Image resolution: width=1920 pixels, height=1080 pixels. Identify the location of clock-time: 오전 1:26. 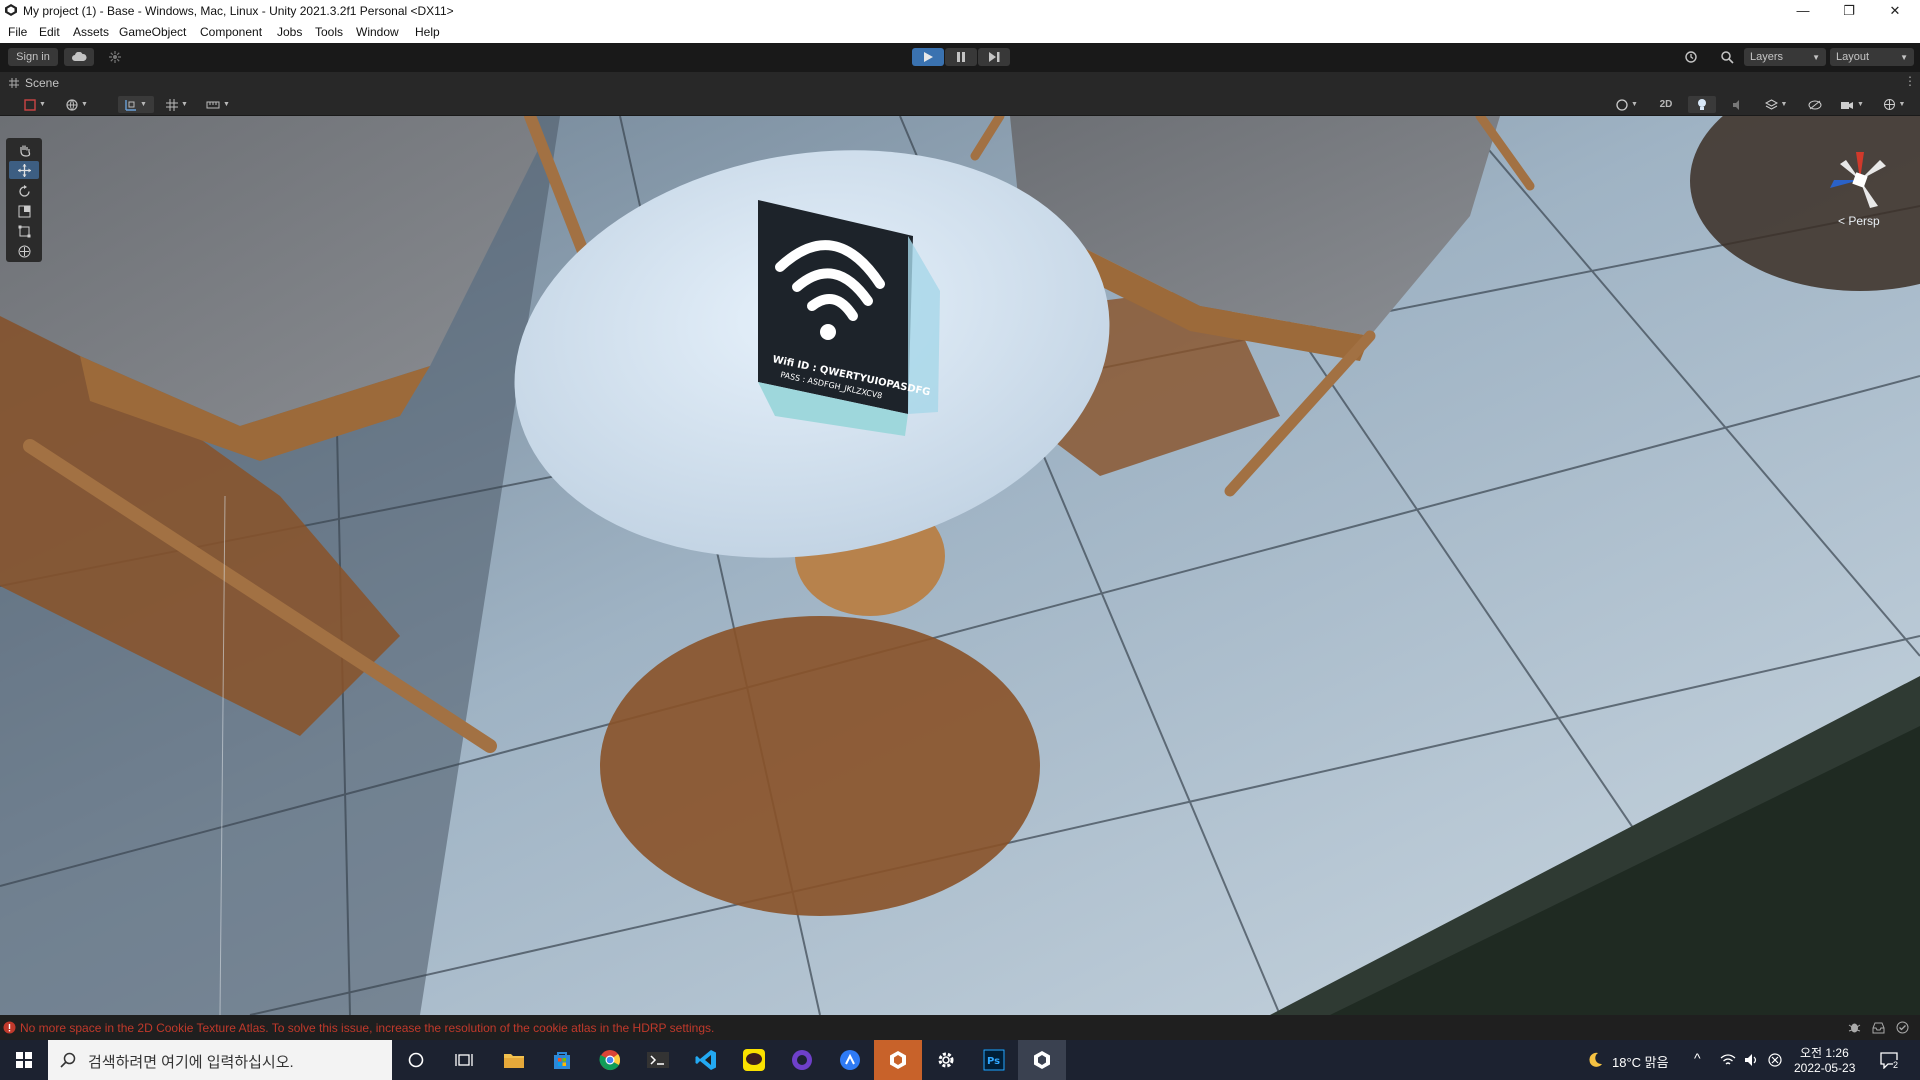
(1824, 1052).